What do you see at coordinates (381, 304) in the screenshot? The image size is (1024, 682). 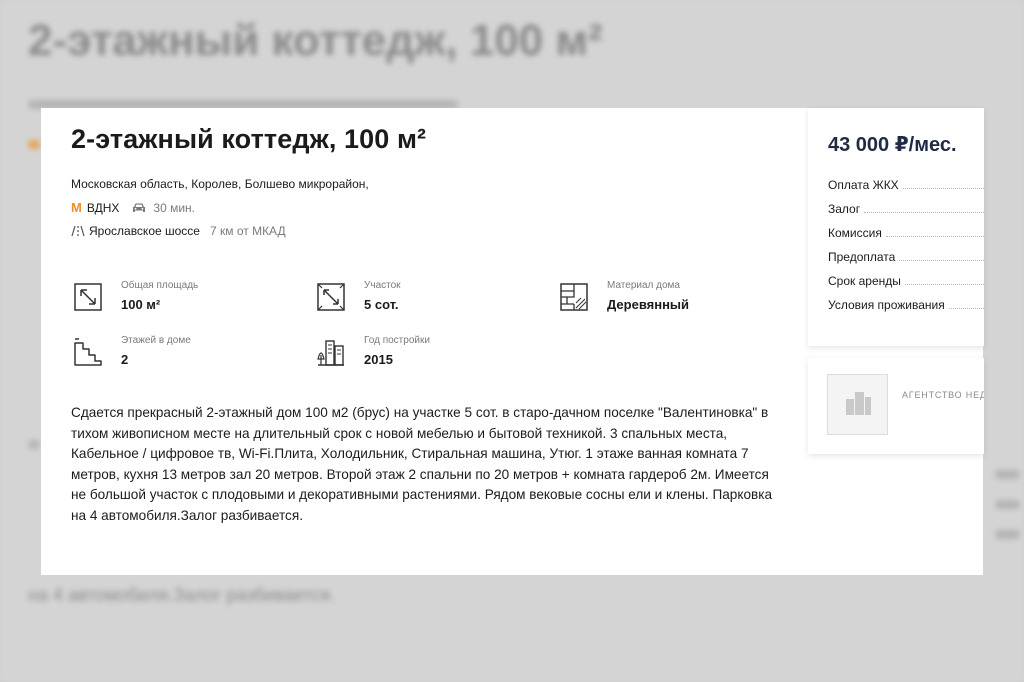 I see `feature-value: 5 сот.` at bounding box center [381, 304].